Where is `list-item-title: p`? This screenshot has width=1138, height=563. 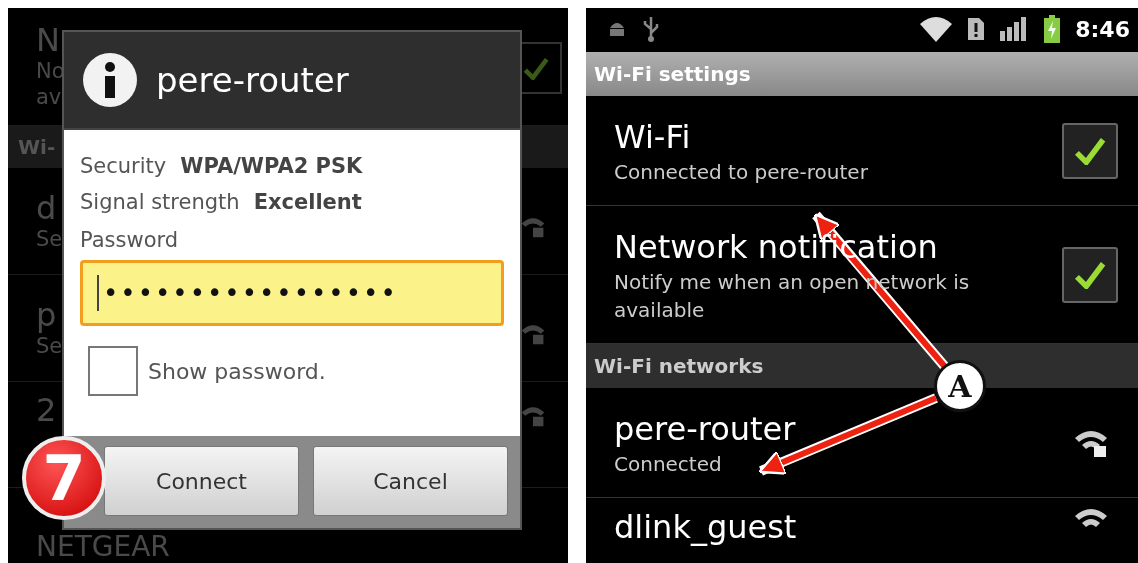 list-item-title: p is located at coordinates (46, 315).